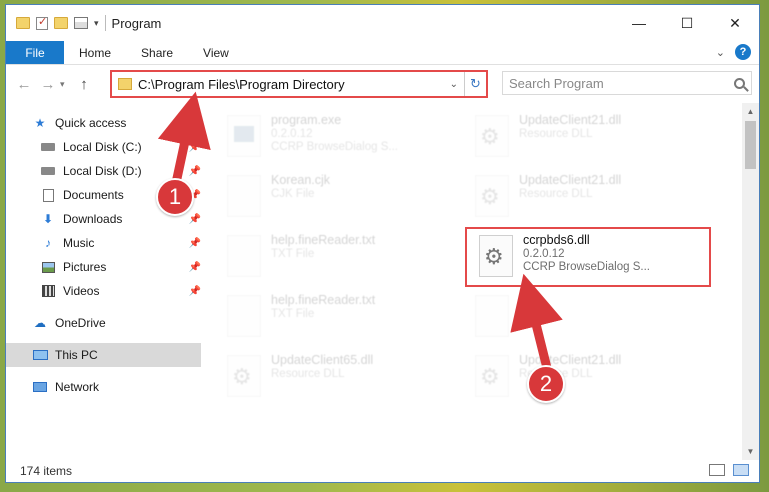  I want to click on document-icon, so click(48, 195).